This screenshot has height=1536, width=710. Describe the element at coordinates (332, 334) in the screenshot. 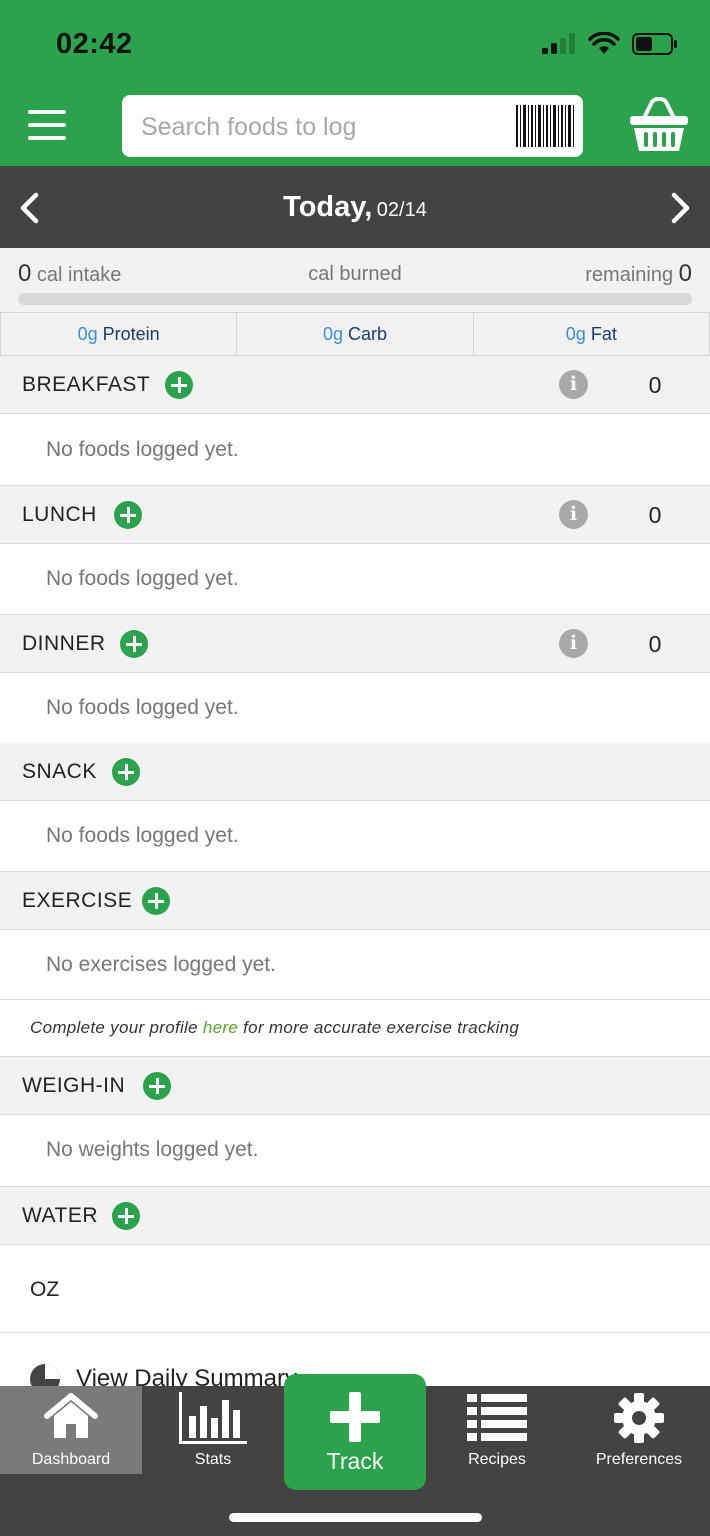

I see `macro-carb-amount: 0g` at that location.